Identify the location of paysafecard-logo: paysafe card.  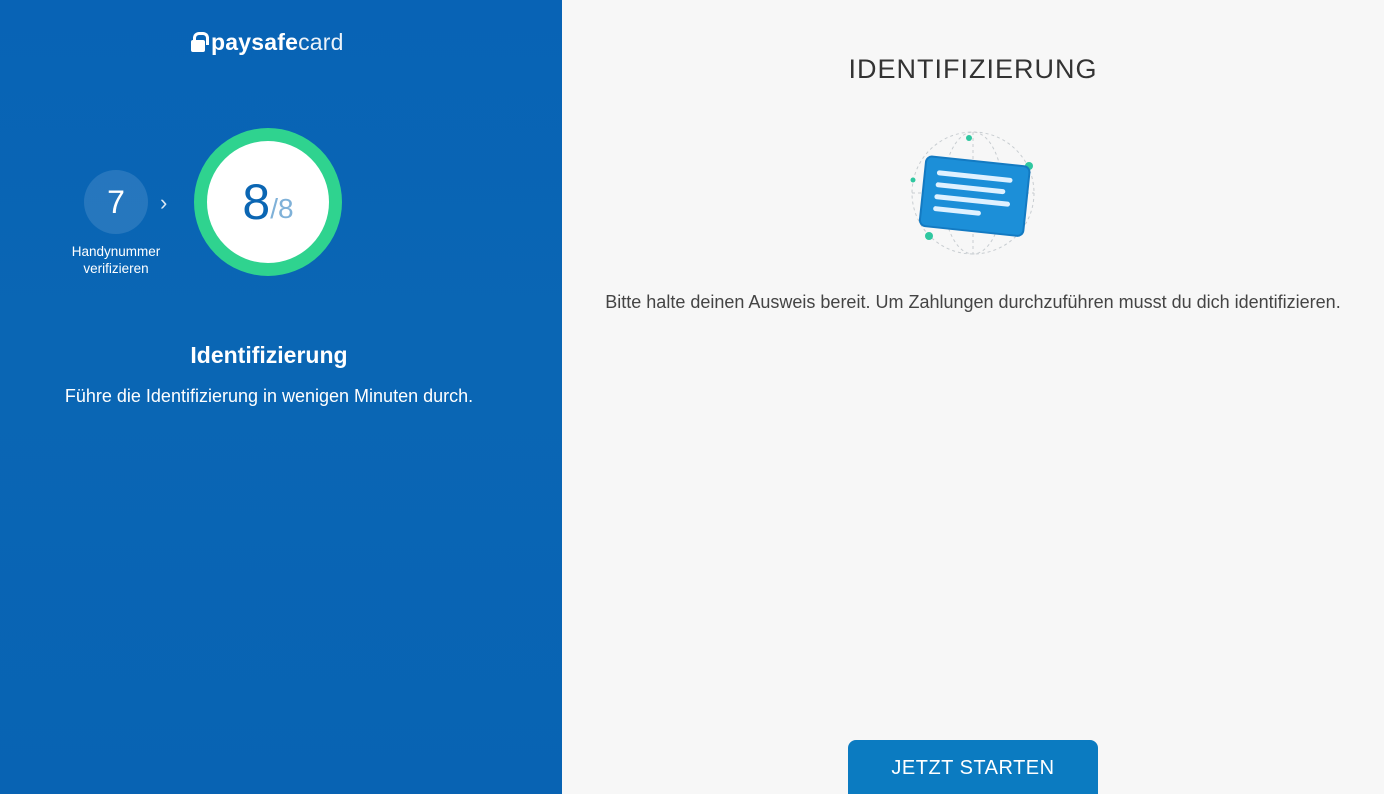
(267, 42).